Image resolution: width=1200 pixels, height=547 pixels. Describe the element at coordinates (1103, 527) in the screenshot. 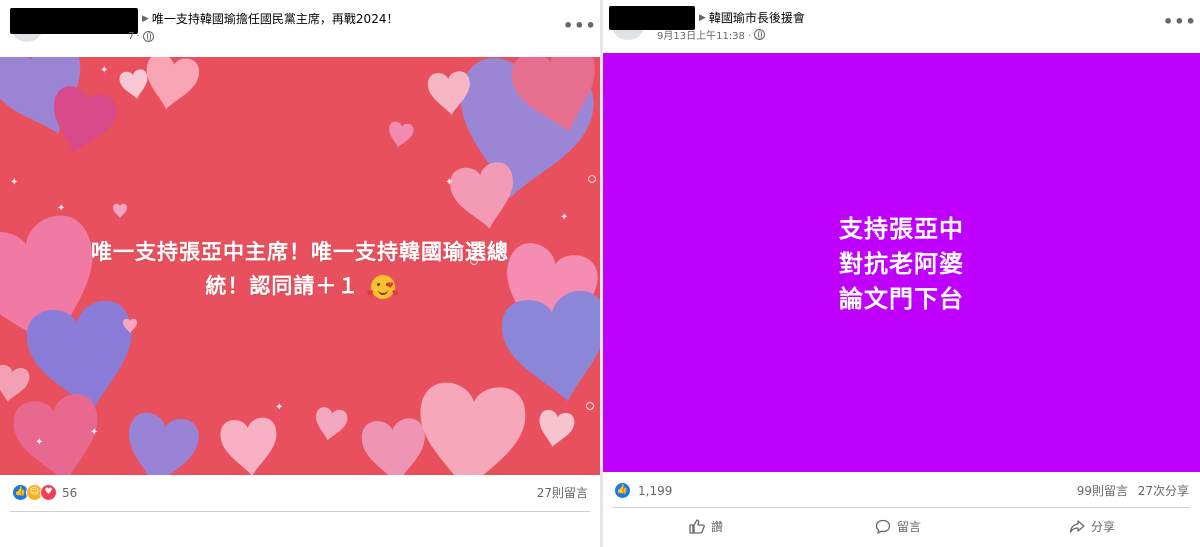

I see `share-label: 分享` at that location.